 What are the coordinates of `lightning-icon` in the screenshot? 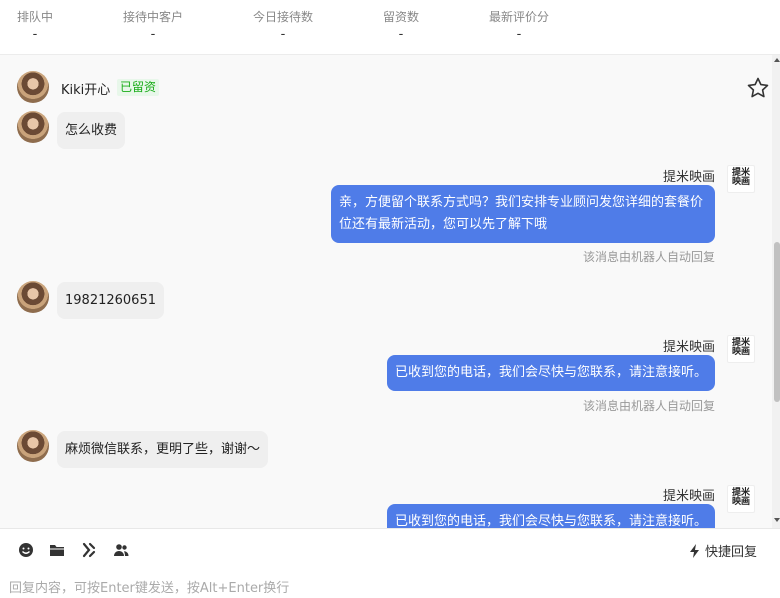 It's located at (694, 550).